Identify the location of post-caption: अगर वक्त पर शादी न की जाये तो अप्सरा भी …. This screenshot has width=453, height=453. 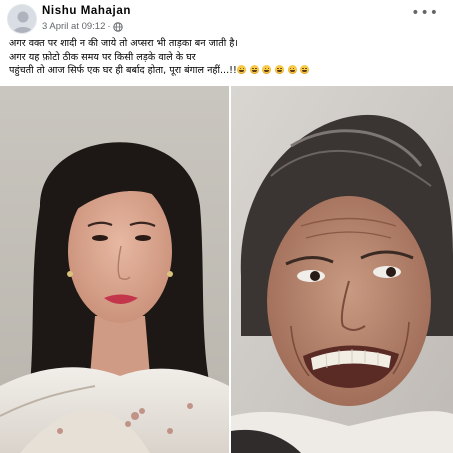
(227, 57).